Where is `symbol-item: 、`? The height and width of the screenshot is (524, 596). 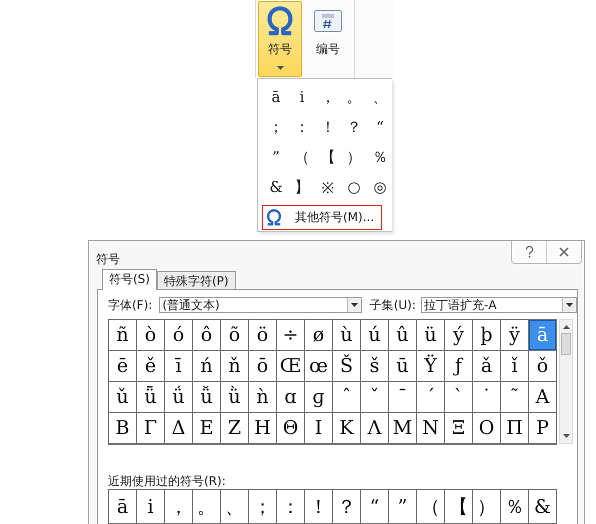
symbol-item: 、 is located at coordinates (380, 97).